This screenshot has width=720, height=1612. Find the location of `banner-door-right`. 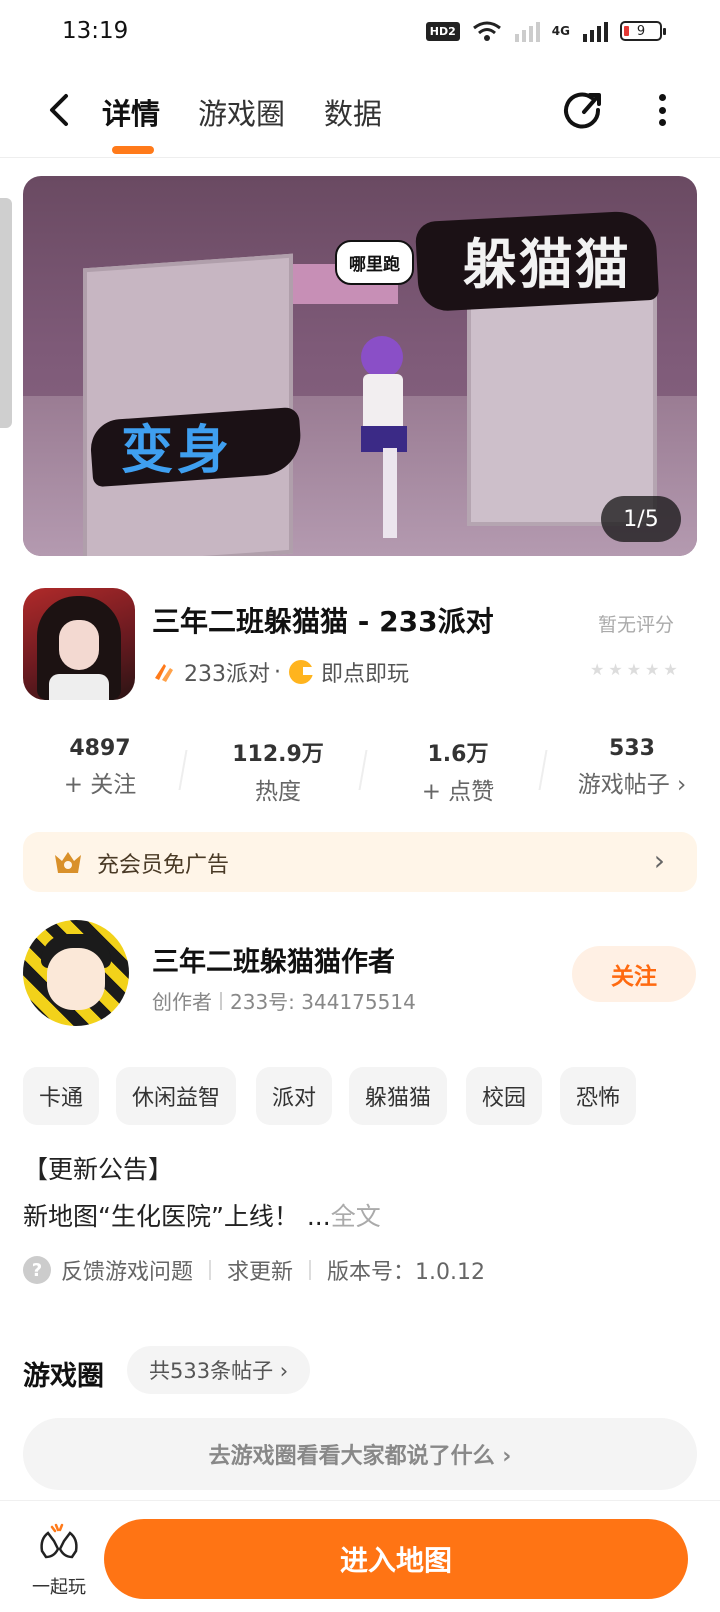

banner-door-right is located at coordinates (562, 406).